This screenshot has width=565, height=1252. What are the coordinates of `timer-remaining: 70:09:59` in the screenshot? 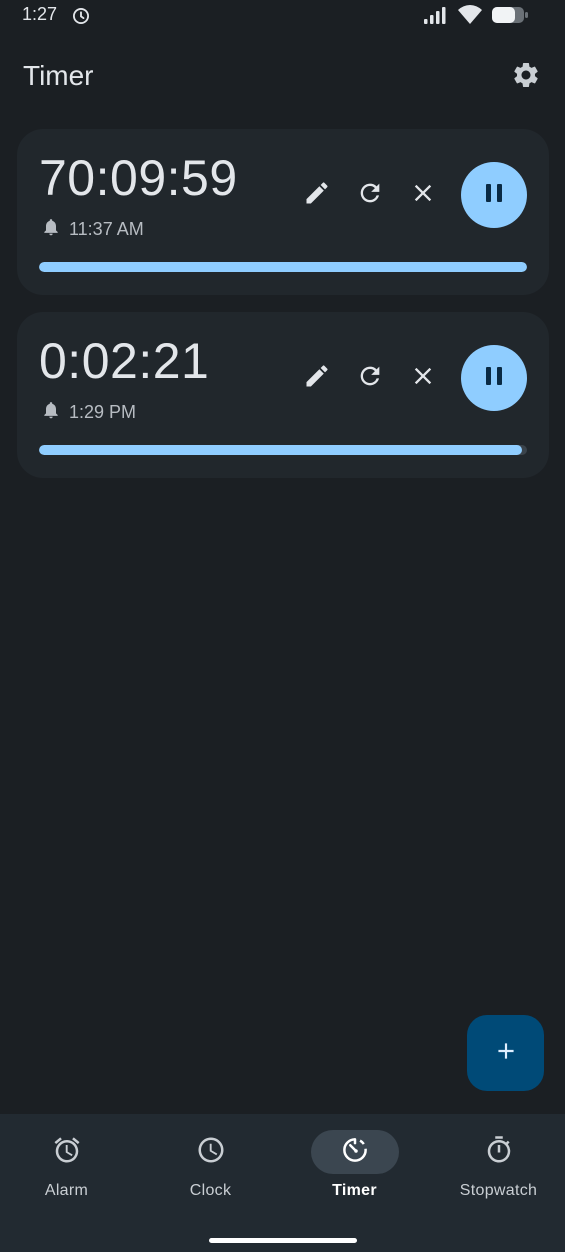 It's located at (138, 178).